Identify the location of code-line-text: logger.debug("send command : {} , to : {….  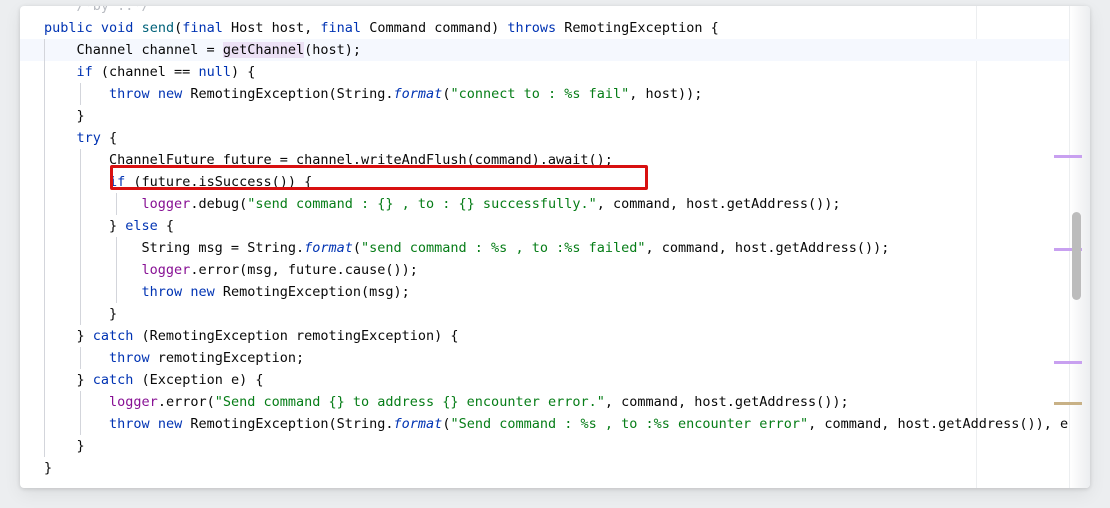
(491, 204).